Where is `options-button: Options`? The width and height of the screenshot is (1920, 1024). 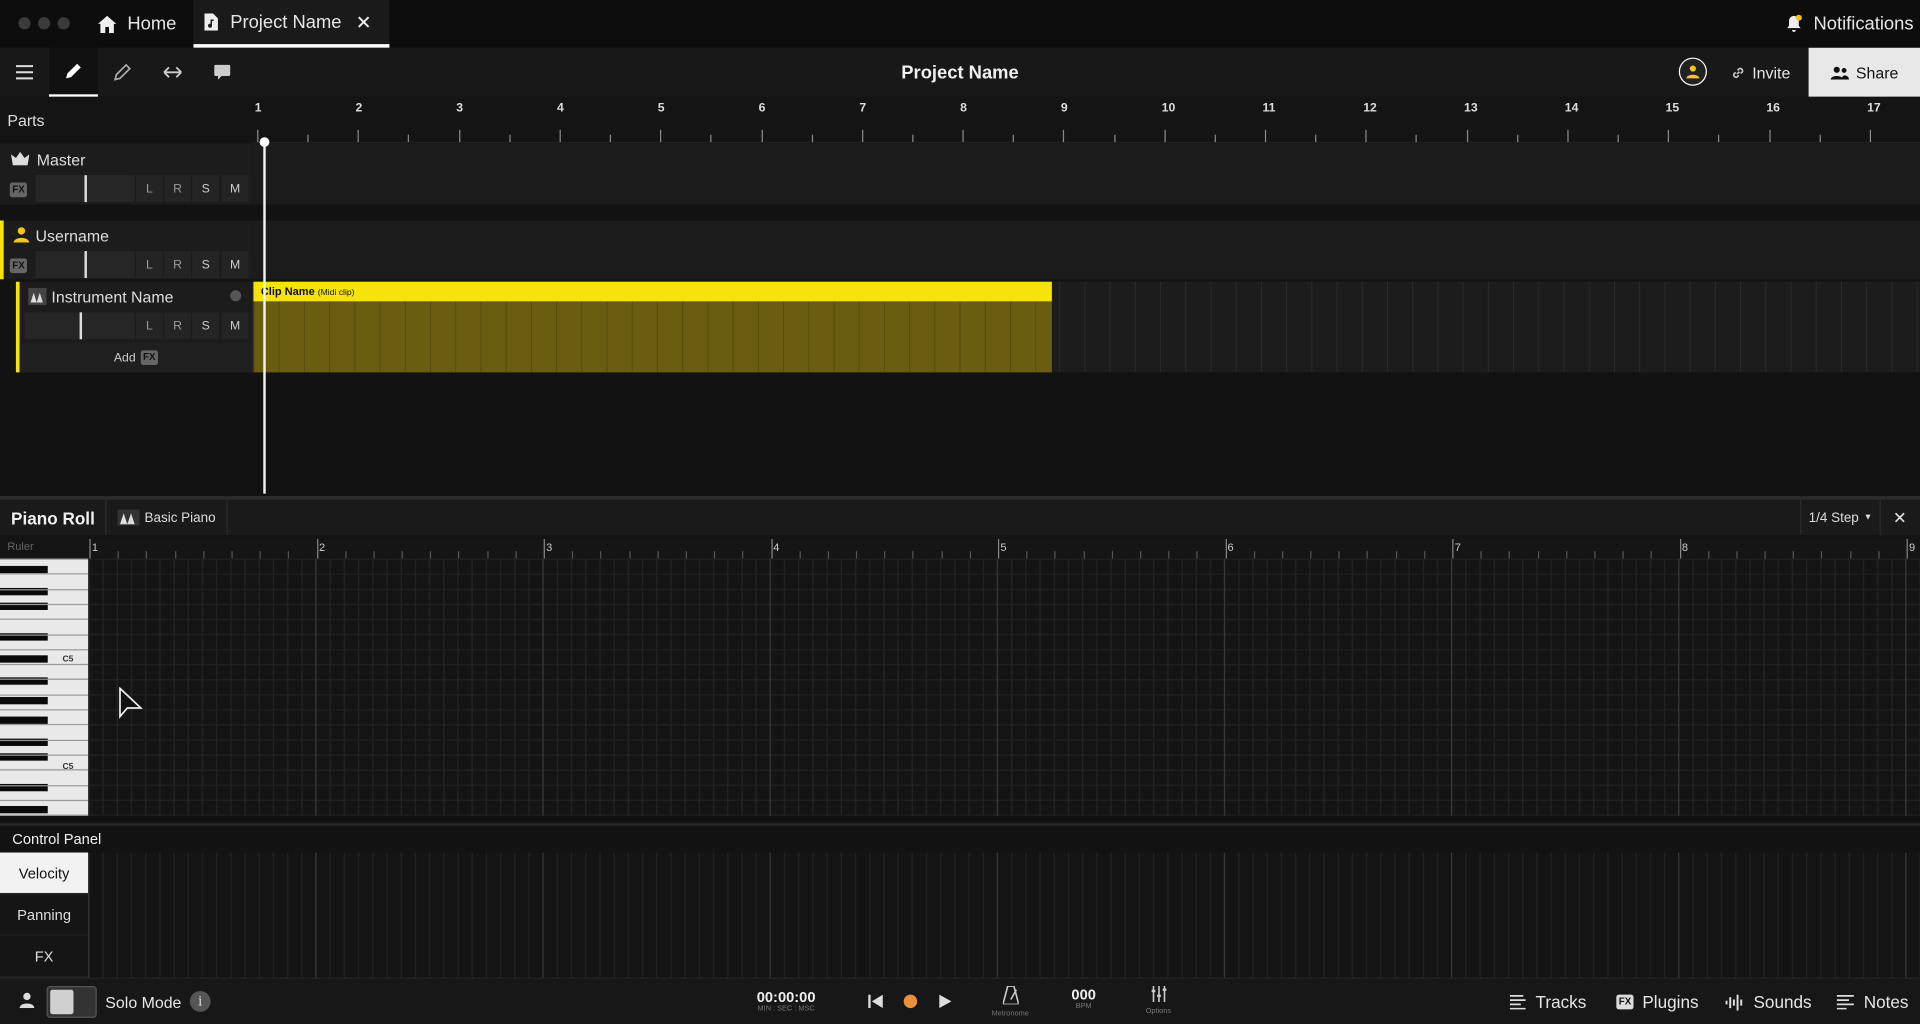
options-button: Options is located at coordinates (1158, 1000).